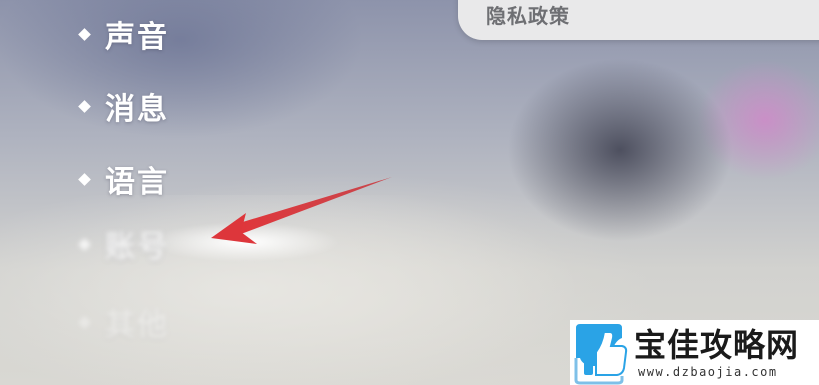  I want to click on watermark-url: www.dzbaojia.com, so click(708, 371).